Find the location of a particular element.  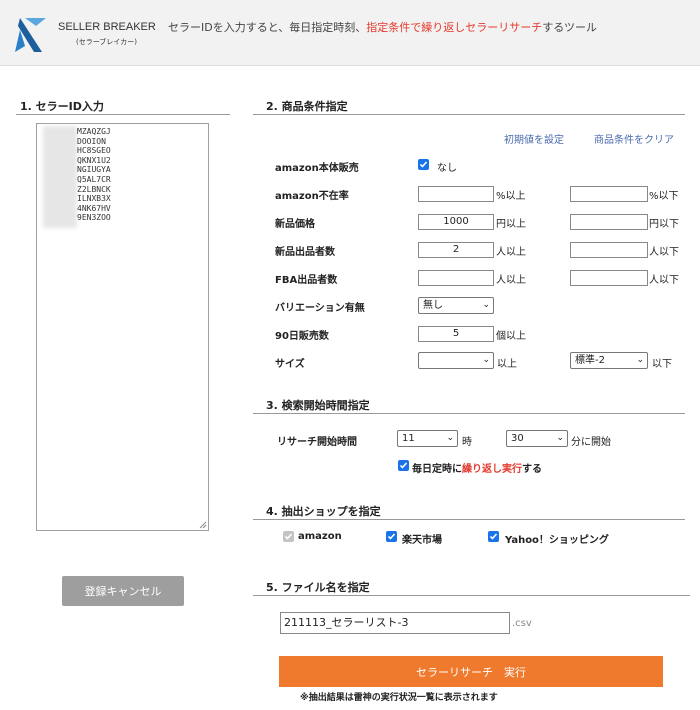

minute-unit: 分に開始 is located at coordinates (591, 442).